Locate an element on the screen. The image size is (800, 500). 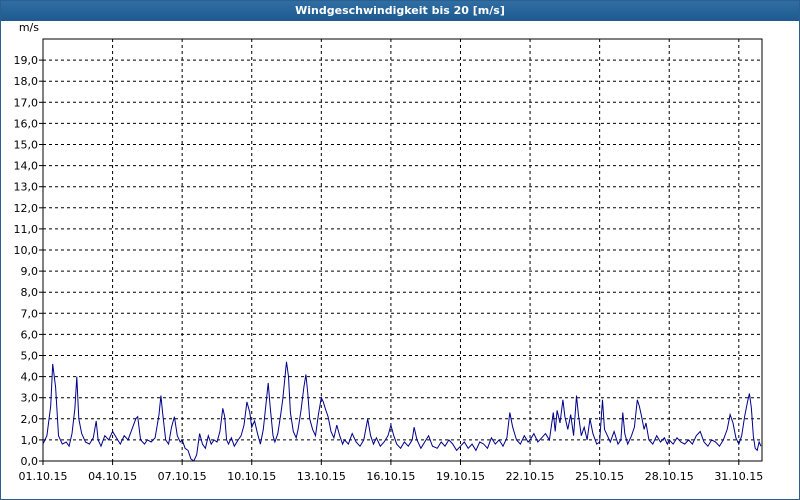
x-tick-label: 07.10.15 is located at coordinates (182, 476).